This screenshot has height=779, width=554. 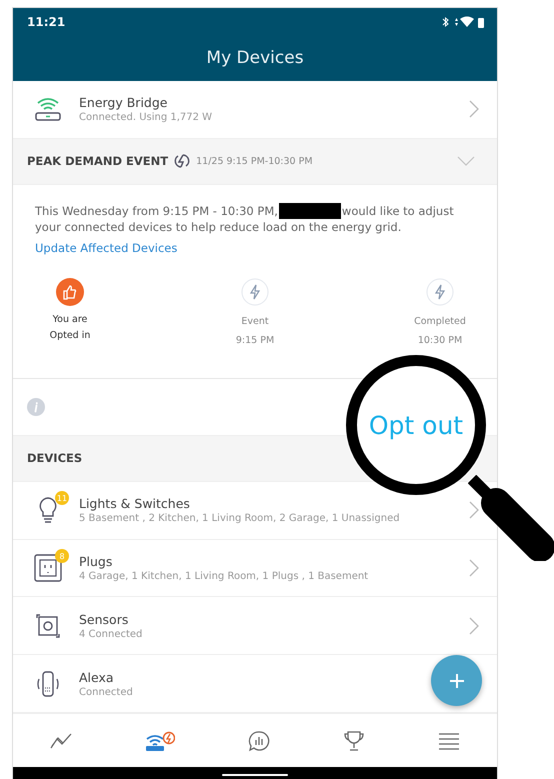 What do you see at coordinates (48, 626) in the screenshot?
I see `sensor-icon` at bounding box center [48, 626].